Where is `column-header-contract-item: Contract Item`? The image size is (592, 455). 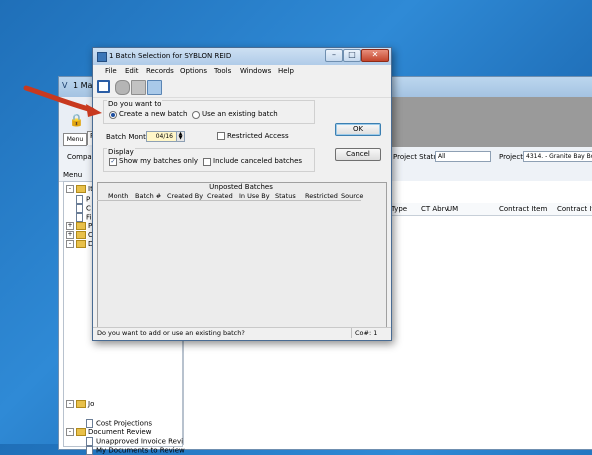
column-header-contract-item: Contract Item is located at coordinates (523, 209).